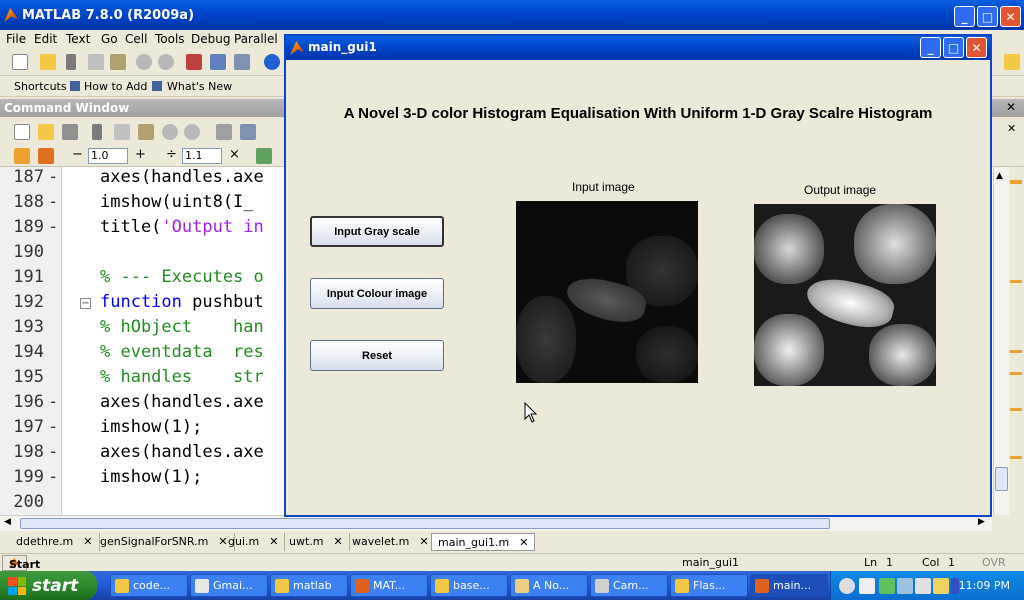 The height and width of the screenshot is (600, 1024). What do you see at coordinates (234, 154) in the screenshot?
I see `multiply-button: ×` at bounding box center [234, 154].